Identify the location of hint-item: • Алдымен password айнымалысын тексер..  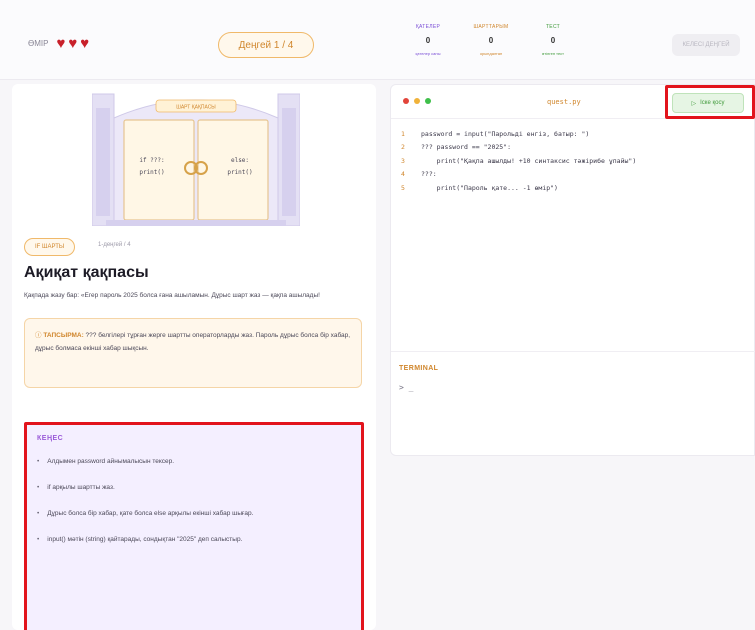
(106, 461).